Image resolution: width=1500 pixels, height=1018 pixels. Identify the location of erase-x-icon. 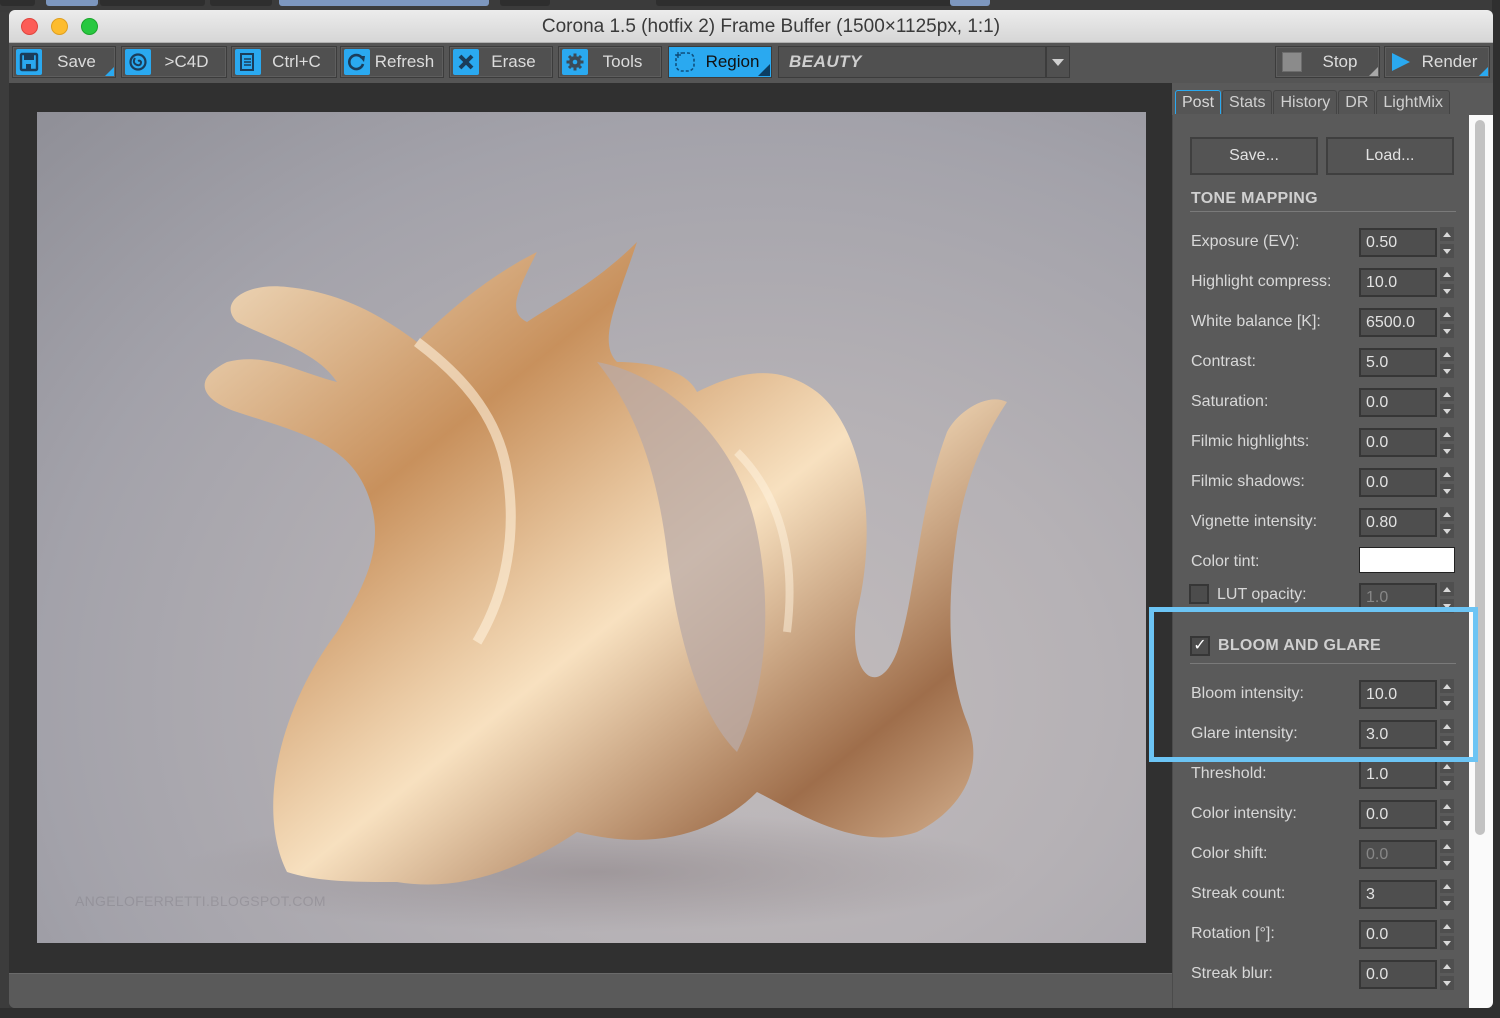
(466, 62).